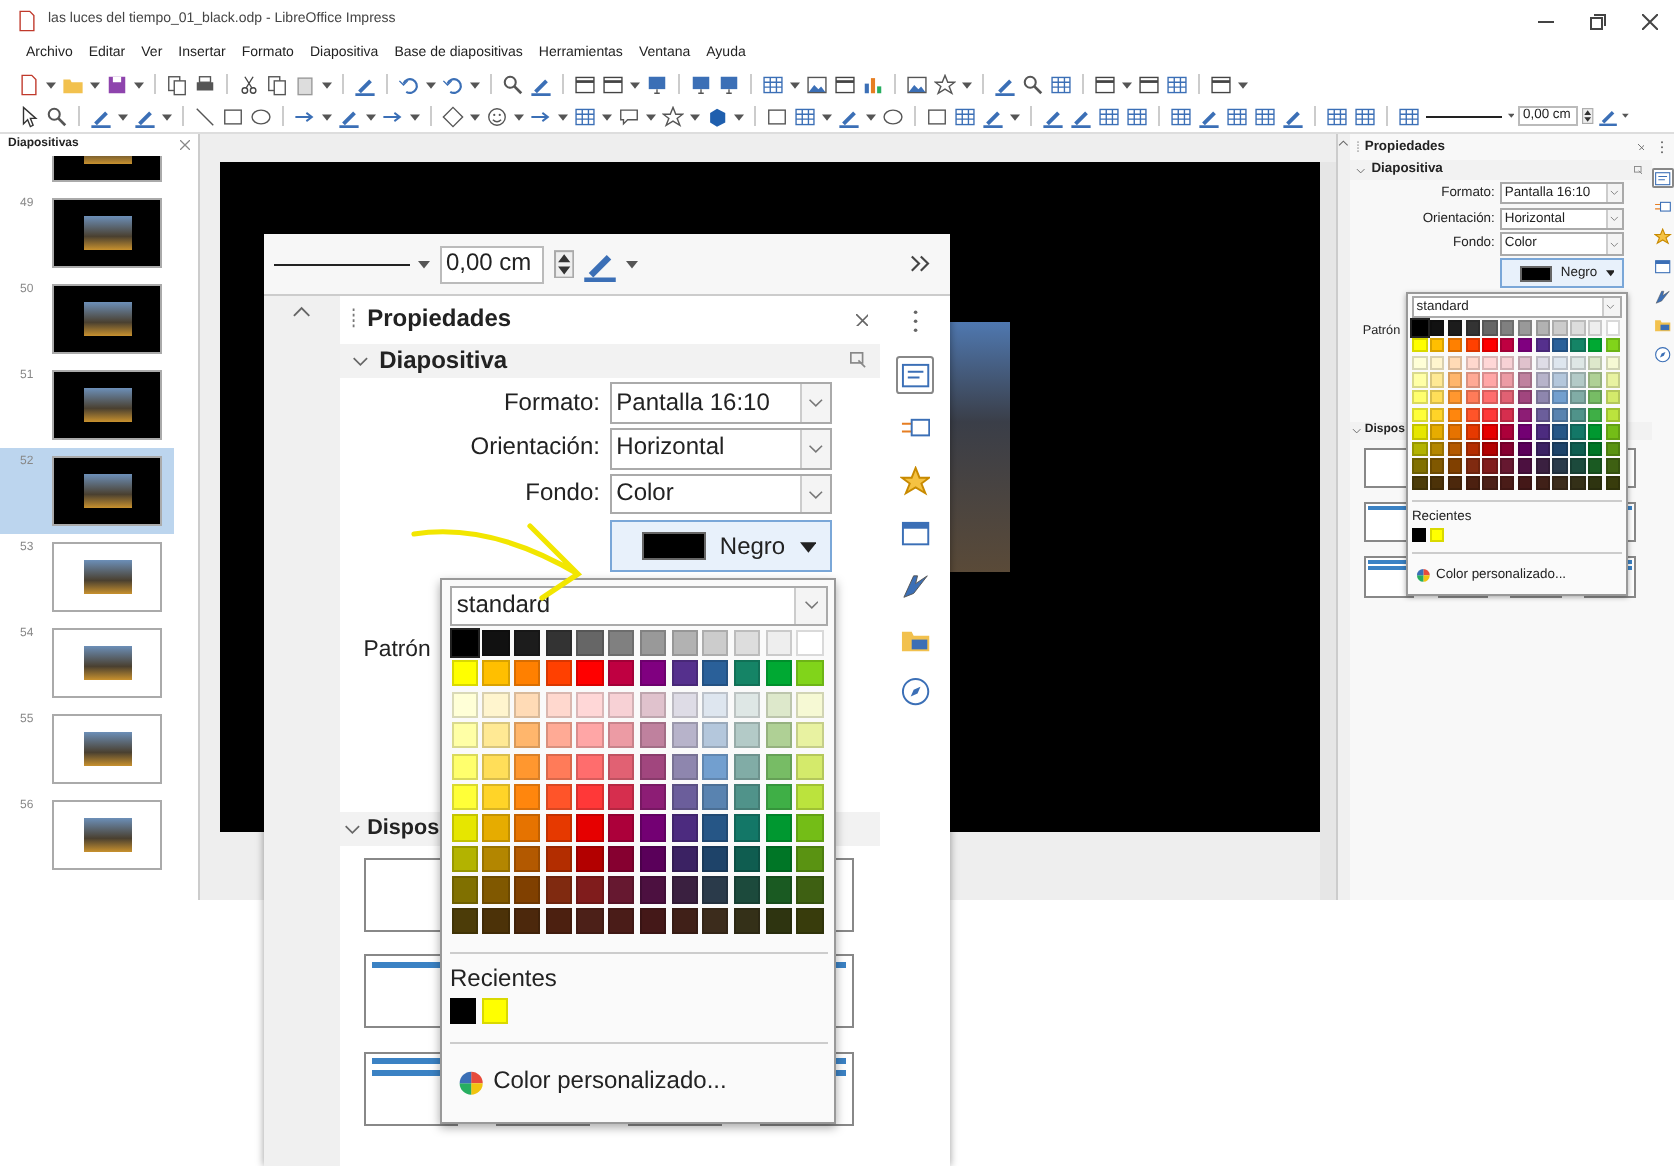 The width and height of the screenshot is (1674, 1166). What do you see at coordinates (550, 403) in the screenshot?
I see `field-label: Formato:` at bounding box center [550, 403].